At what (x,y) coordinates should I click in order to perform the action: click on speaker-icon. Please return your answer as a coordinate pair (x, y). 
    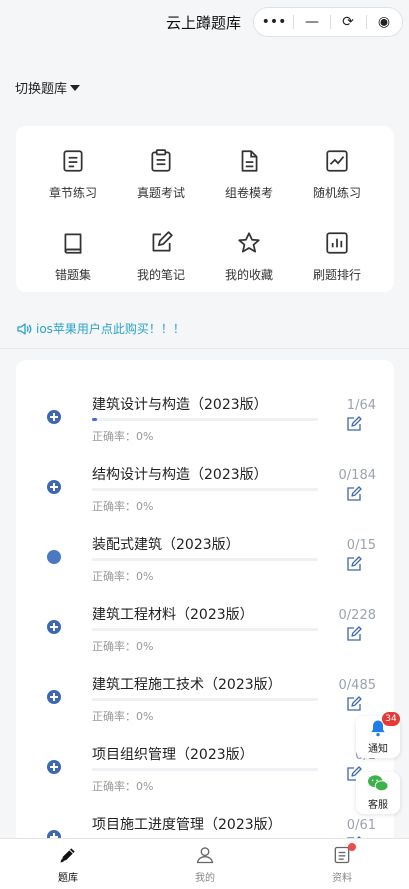
    Looking at the image, I should click on (24, 328).